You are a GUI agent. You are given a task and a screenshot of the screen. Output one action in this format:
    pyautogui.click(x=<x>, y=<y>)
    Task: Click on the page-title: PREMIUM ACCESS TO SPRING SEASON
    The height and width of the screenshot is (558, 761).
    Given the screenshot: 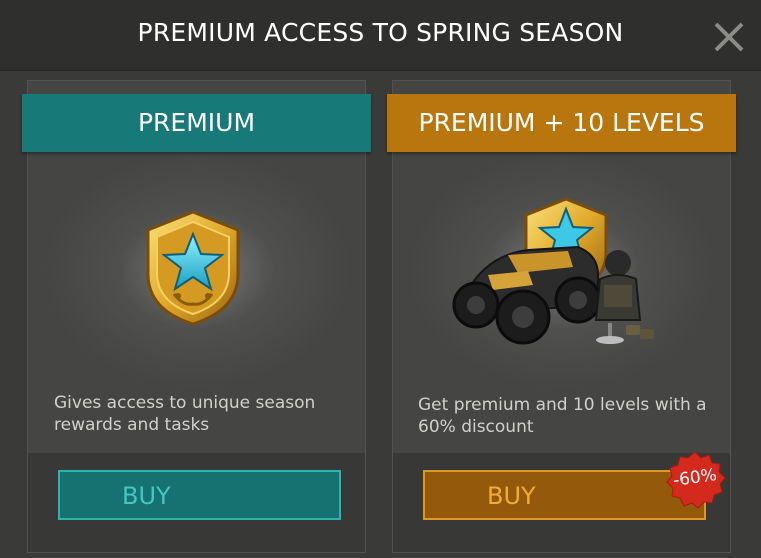 What is the action you would take?
    pyautogui.click(x=380, y=32)
    